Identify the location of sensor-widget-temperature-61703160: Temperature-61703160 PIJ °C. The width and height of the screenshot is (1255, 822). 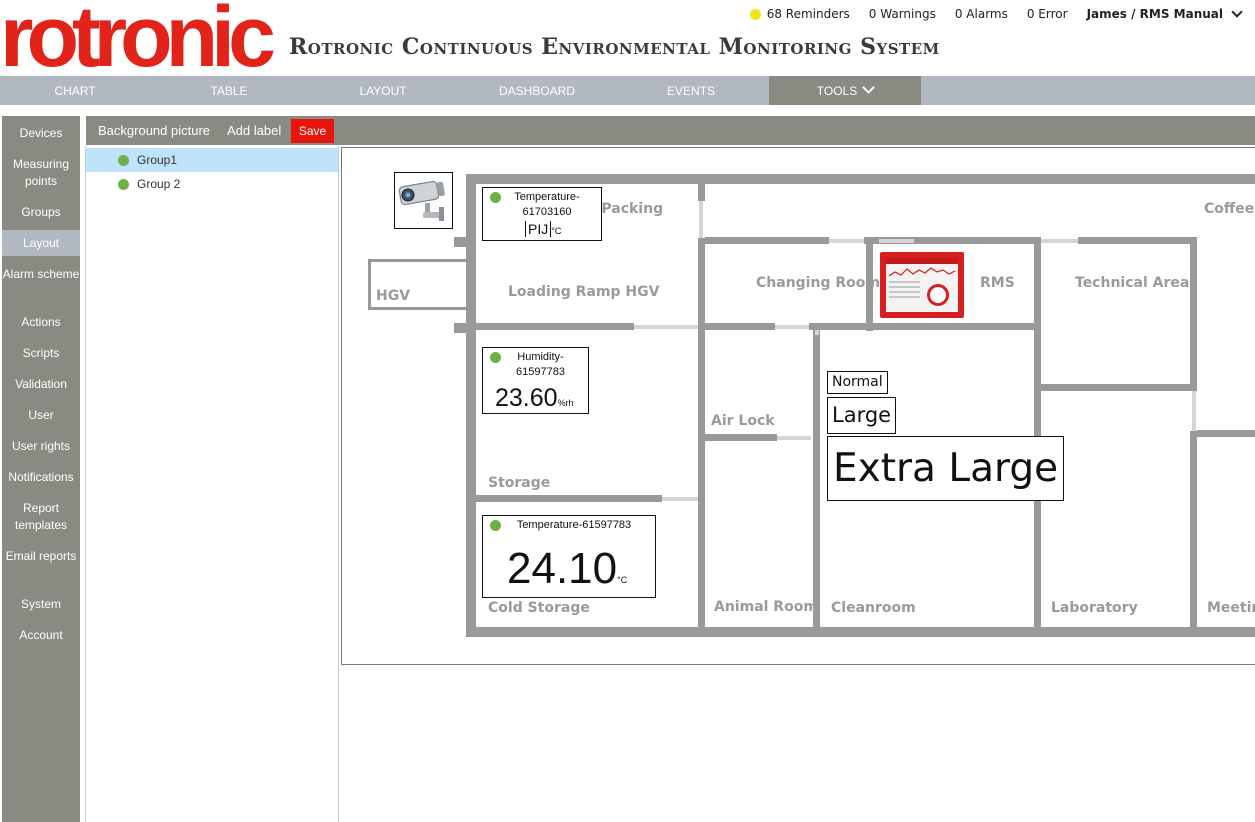
(542, 214).